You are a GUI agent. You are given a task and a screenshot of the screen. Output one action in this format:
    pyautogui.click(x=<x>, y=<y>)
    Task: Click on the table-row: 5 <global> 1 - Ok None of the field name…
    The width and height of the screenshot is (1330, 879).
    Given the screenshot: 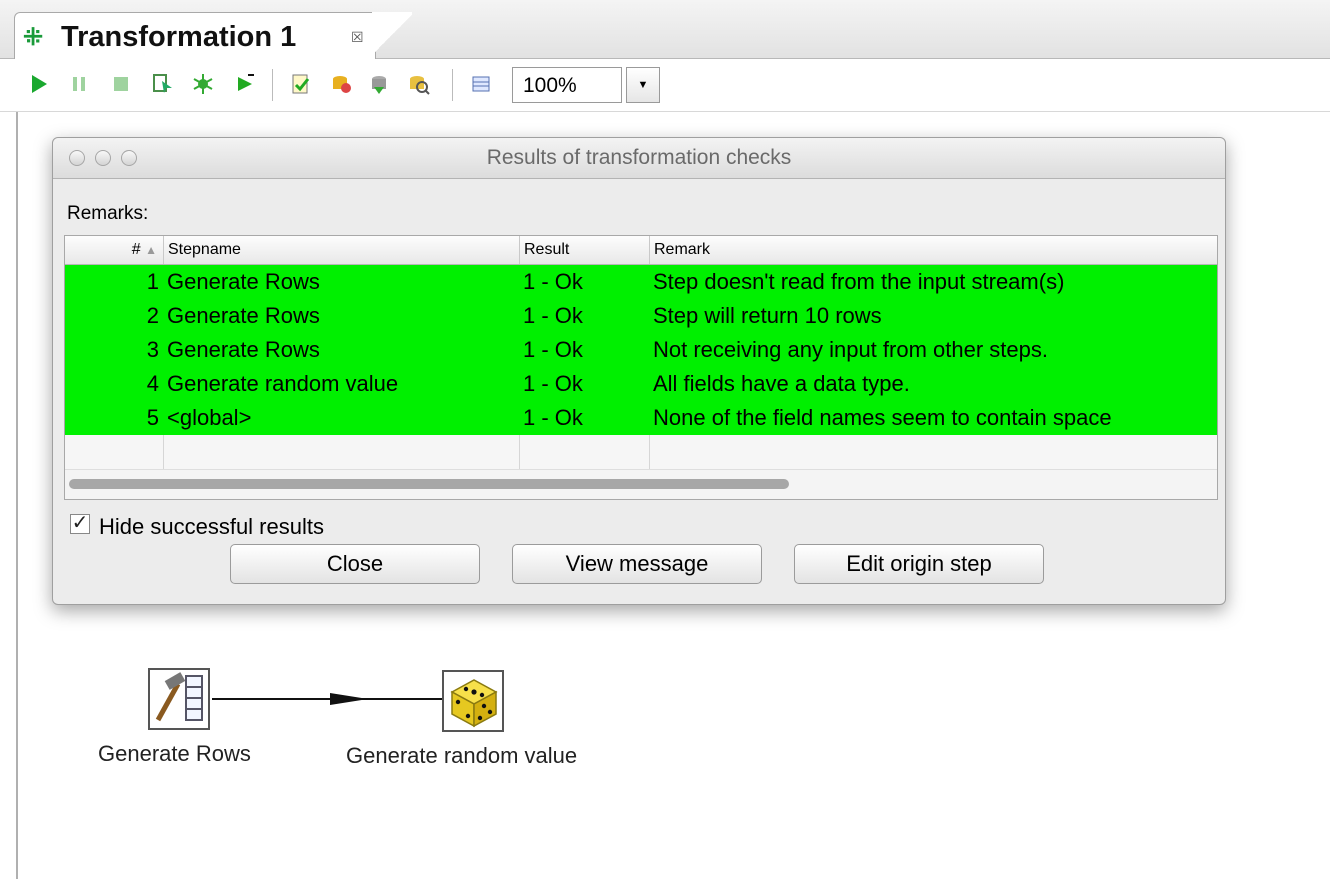 What is the action you would take?
    pyautogui.click(x=641, y=418)
    